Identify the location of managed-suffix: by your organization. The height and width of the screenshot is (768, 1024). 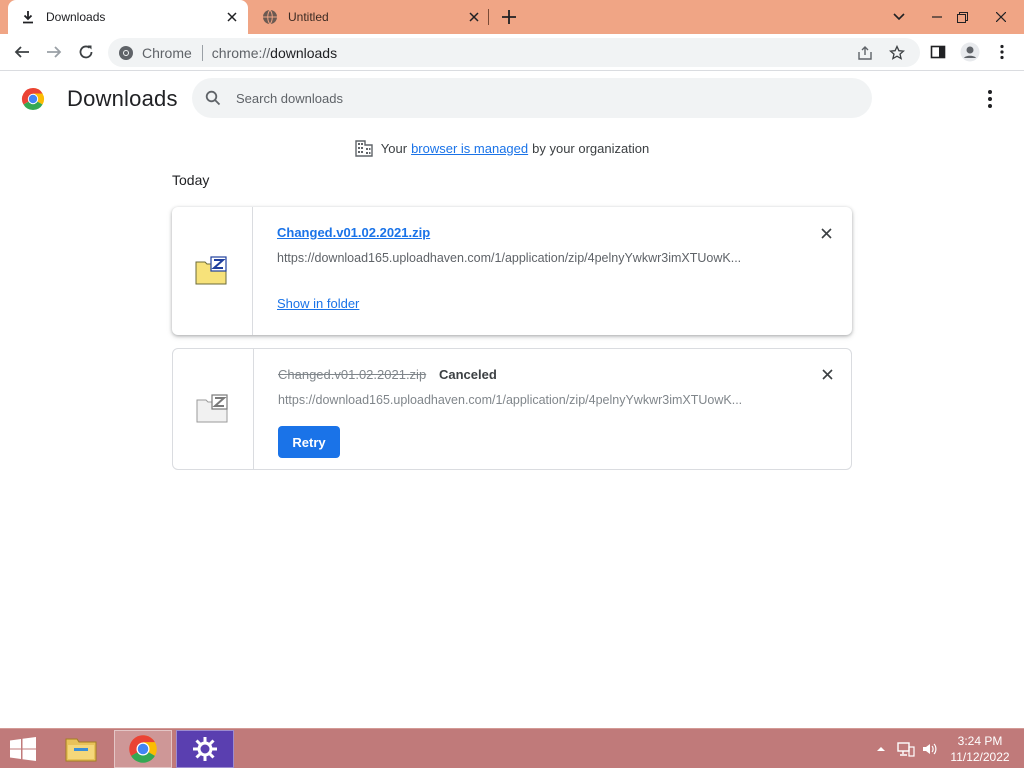
(591, 148).